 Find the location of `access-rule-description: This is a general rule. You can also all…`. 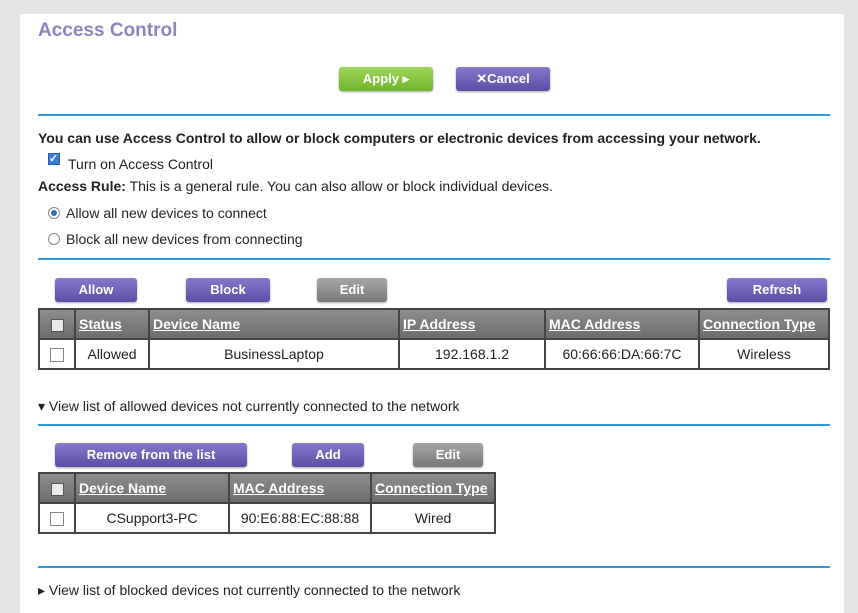

access-rule-description: This is a general rule. You can also all… is located at coordinates (339, 186).